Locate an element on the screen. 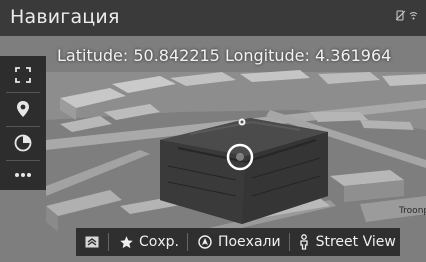 The height and width of the screenshot is (262, 426). person-icon is located at coordinates (303, 242).